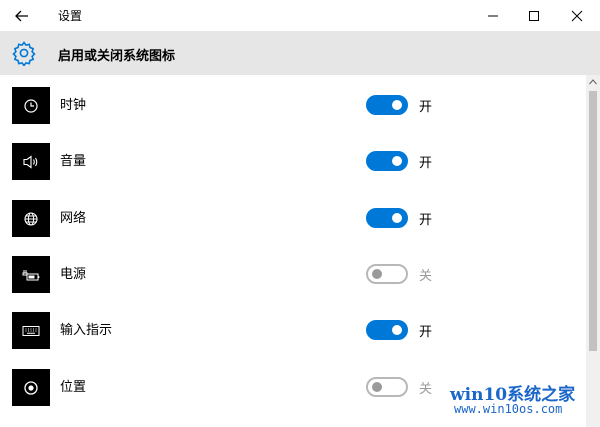  Describe the element at coordinates (73, 218) in the screenshot. I see `item-label: 网络` at that location.